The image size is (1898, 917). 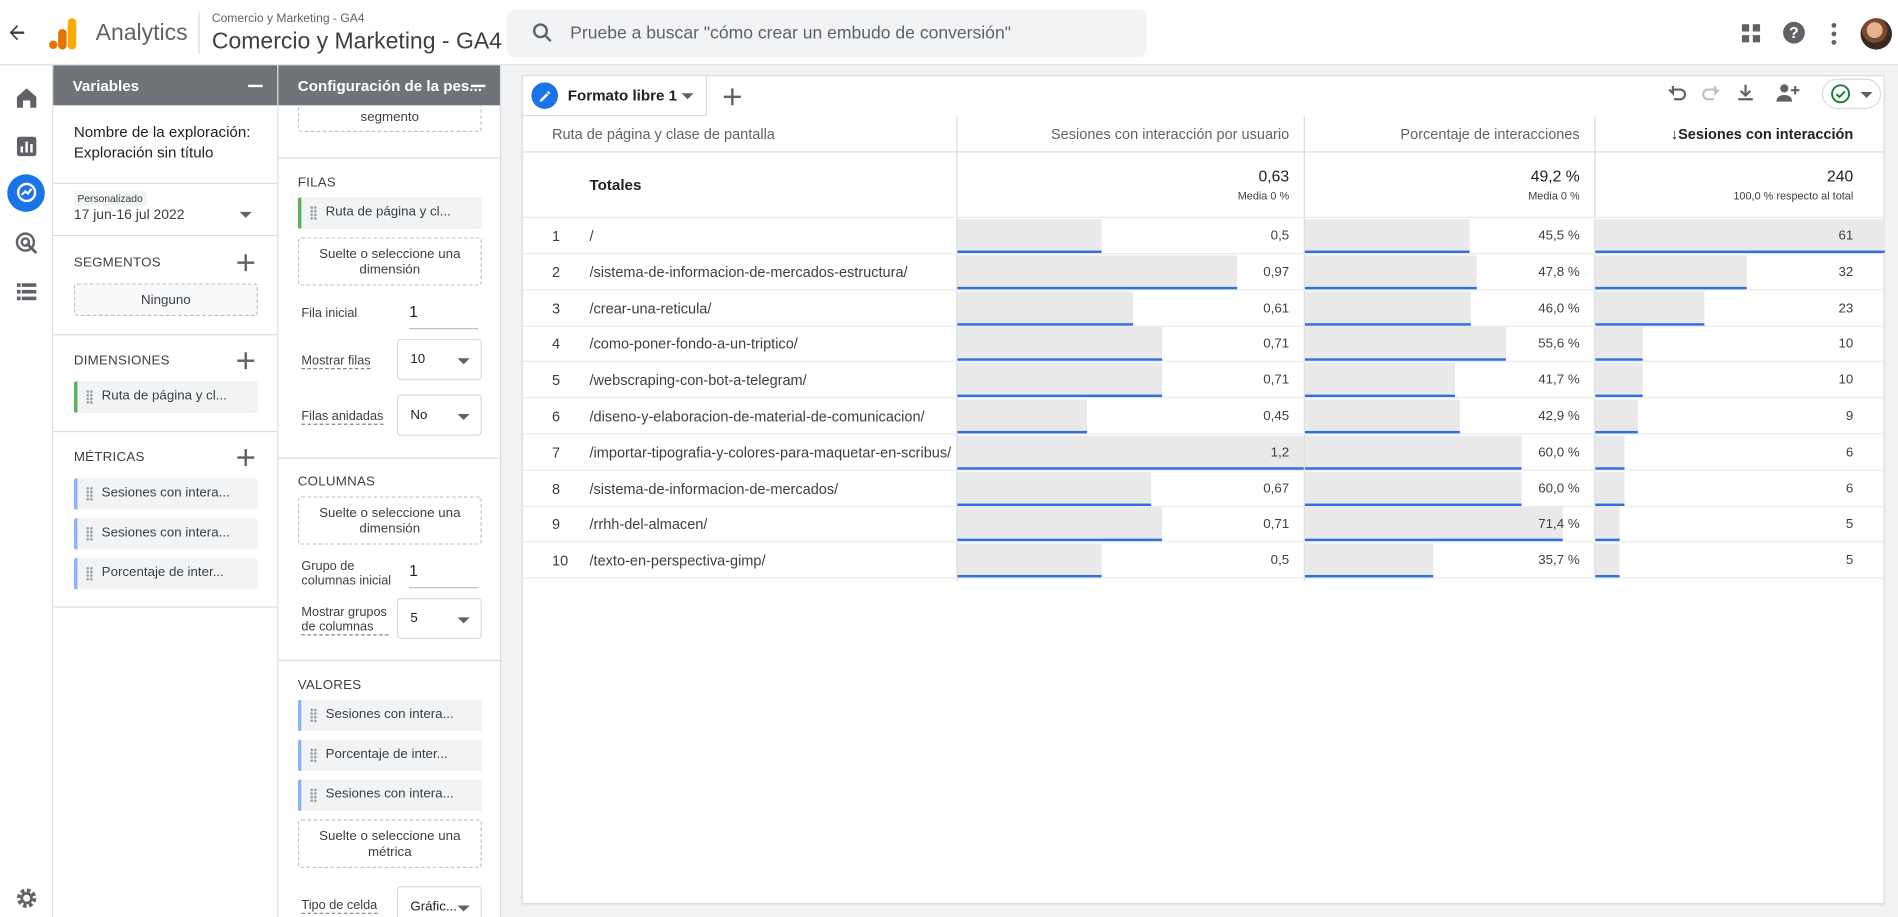 I want to click on advertising-icon, so click(x=26, y=243).